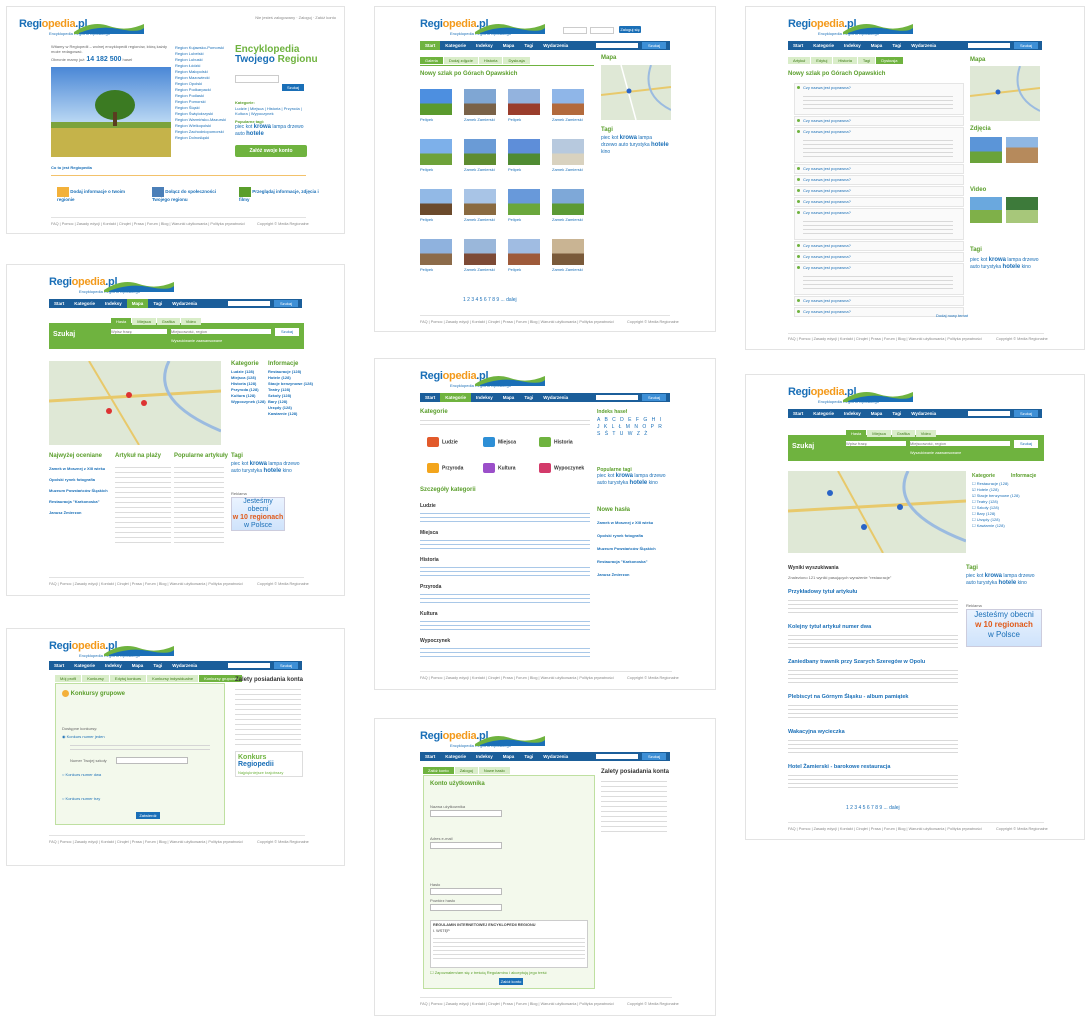 Image resolution: width=1087 pixels, height=1020 pixels. I want to click on photo-caption: Zamek Zamierski, so click(479, 269).